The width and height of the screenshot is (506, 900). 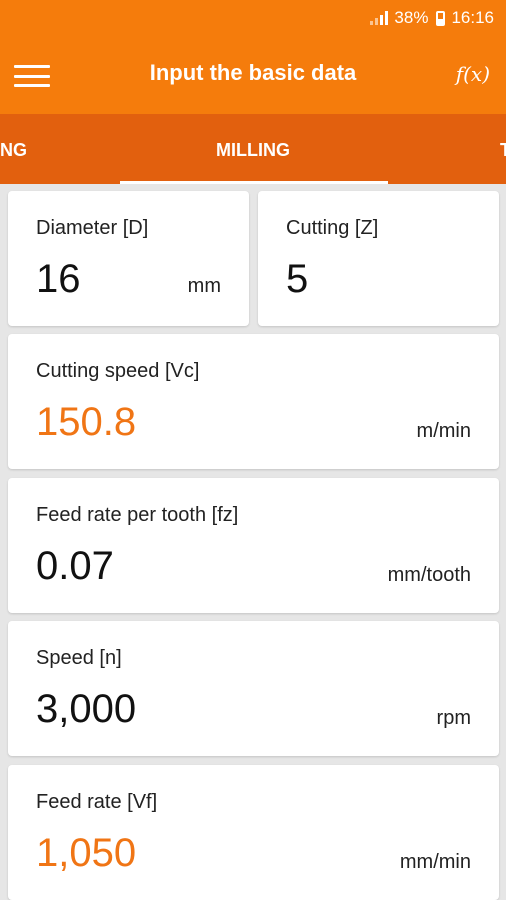 What do you see at coordinates (79, 658) in the screenshot?
I see `speed-label: Speed [n]` at bounding box center [79, 658].